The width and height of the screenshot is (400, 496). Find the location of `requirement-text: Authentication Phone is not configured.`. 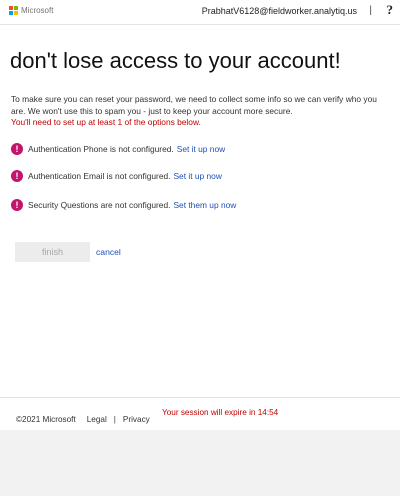

requirement-text: Authentication Phone is not configured. is located at coordinates (101, 149).